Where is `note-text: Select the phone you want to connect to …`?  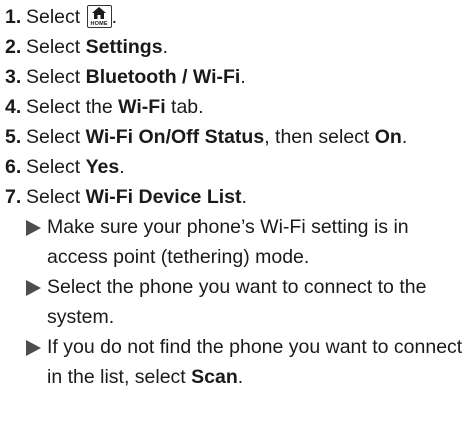
note-text: Select the phone you want to connect to … is located at coordinates (237, 302).